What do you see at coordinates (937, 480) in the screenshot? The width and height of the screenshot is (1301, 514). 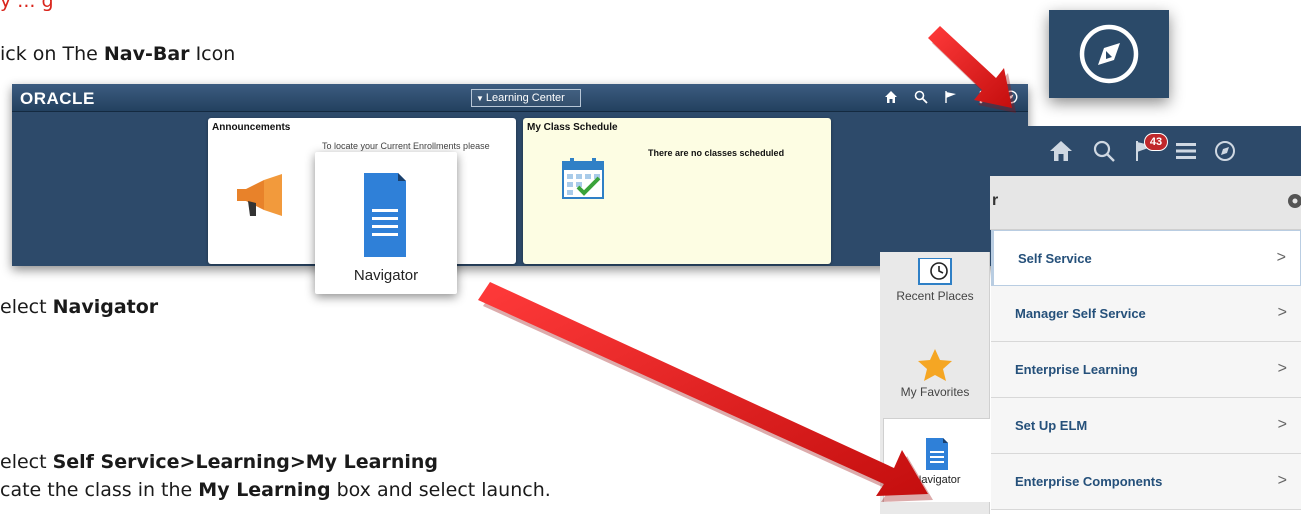 I see `side-tab-label: Navigator` at bounding box center [937, 480].